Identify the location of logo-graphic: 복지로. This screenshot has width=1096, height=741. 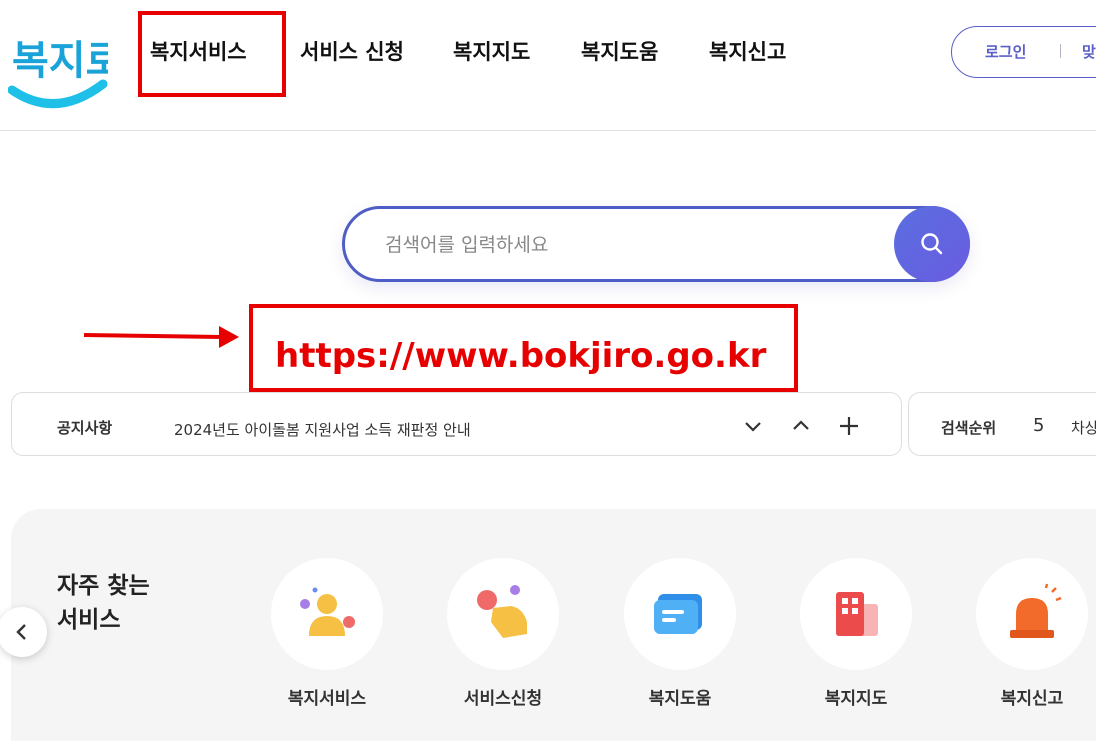
(58, 73).